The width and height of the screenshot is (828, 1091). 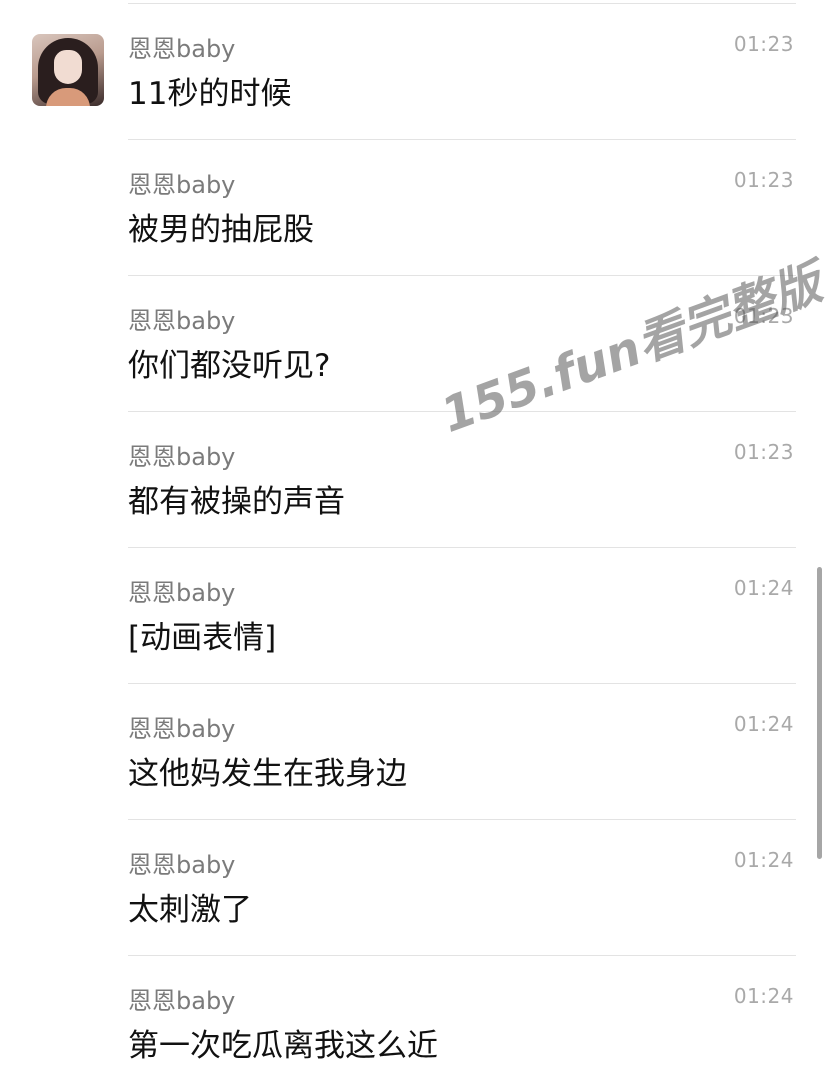 What do you see at coordinates (462, 480) in the screenshot?
I see `message-item: 恩恩baby 01:23 都有被操的声音` at bounding box center [462, 480].